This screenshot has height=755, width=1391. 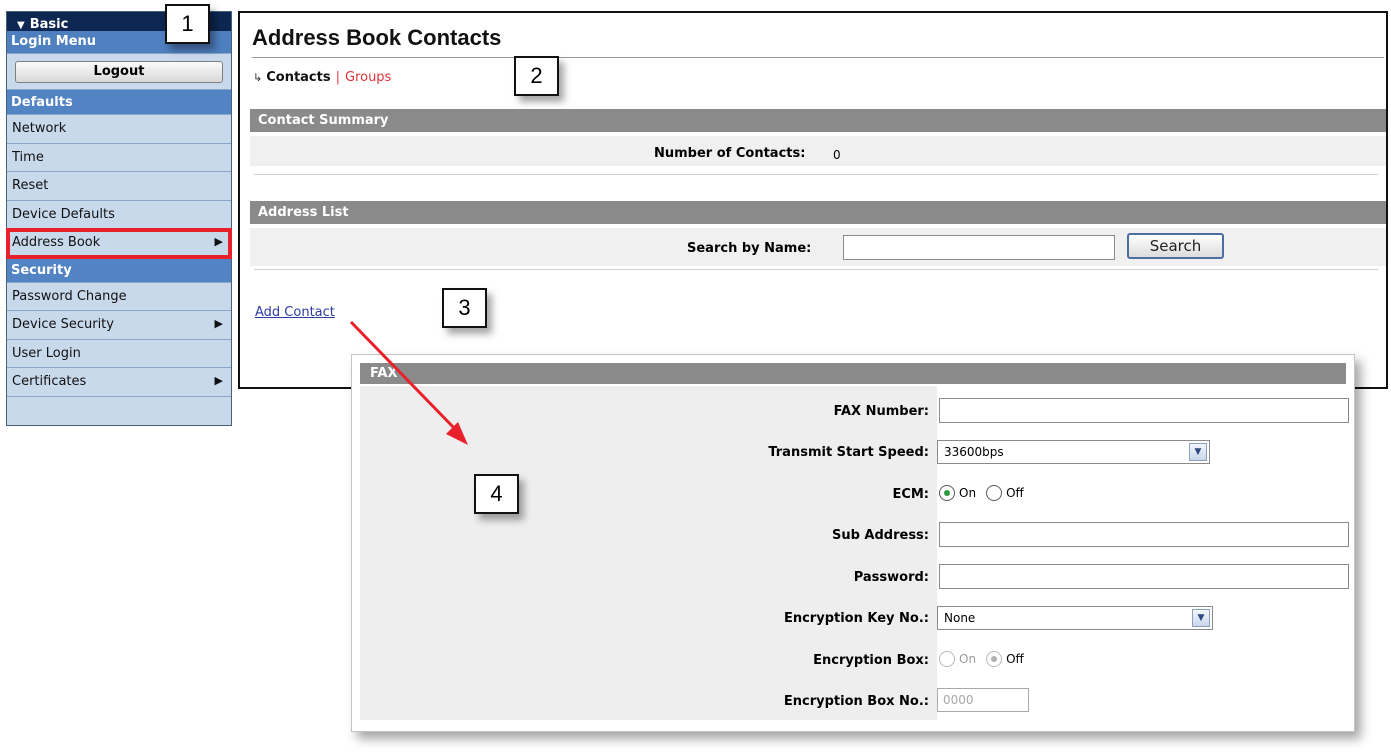 What do you see at coordinates (1141, 553) in the screenshot?
I see `fax-value-column` at bounding box center [1141, 553].